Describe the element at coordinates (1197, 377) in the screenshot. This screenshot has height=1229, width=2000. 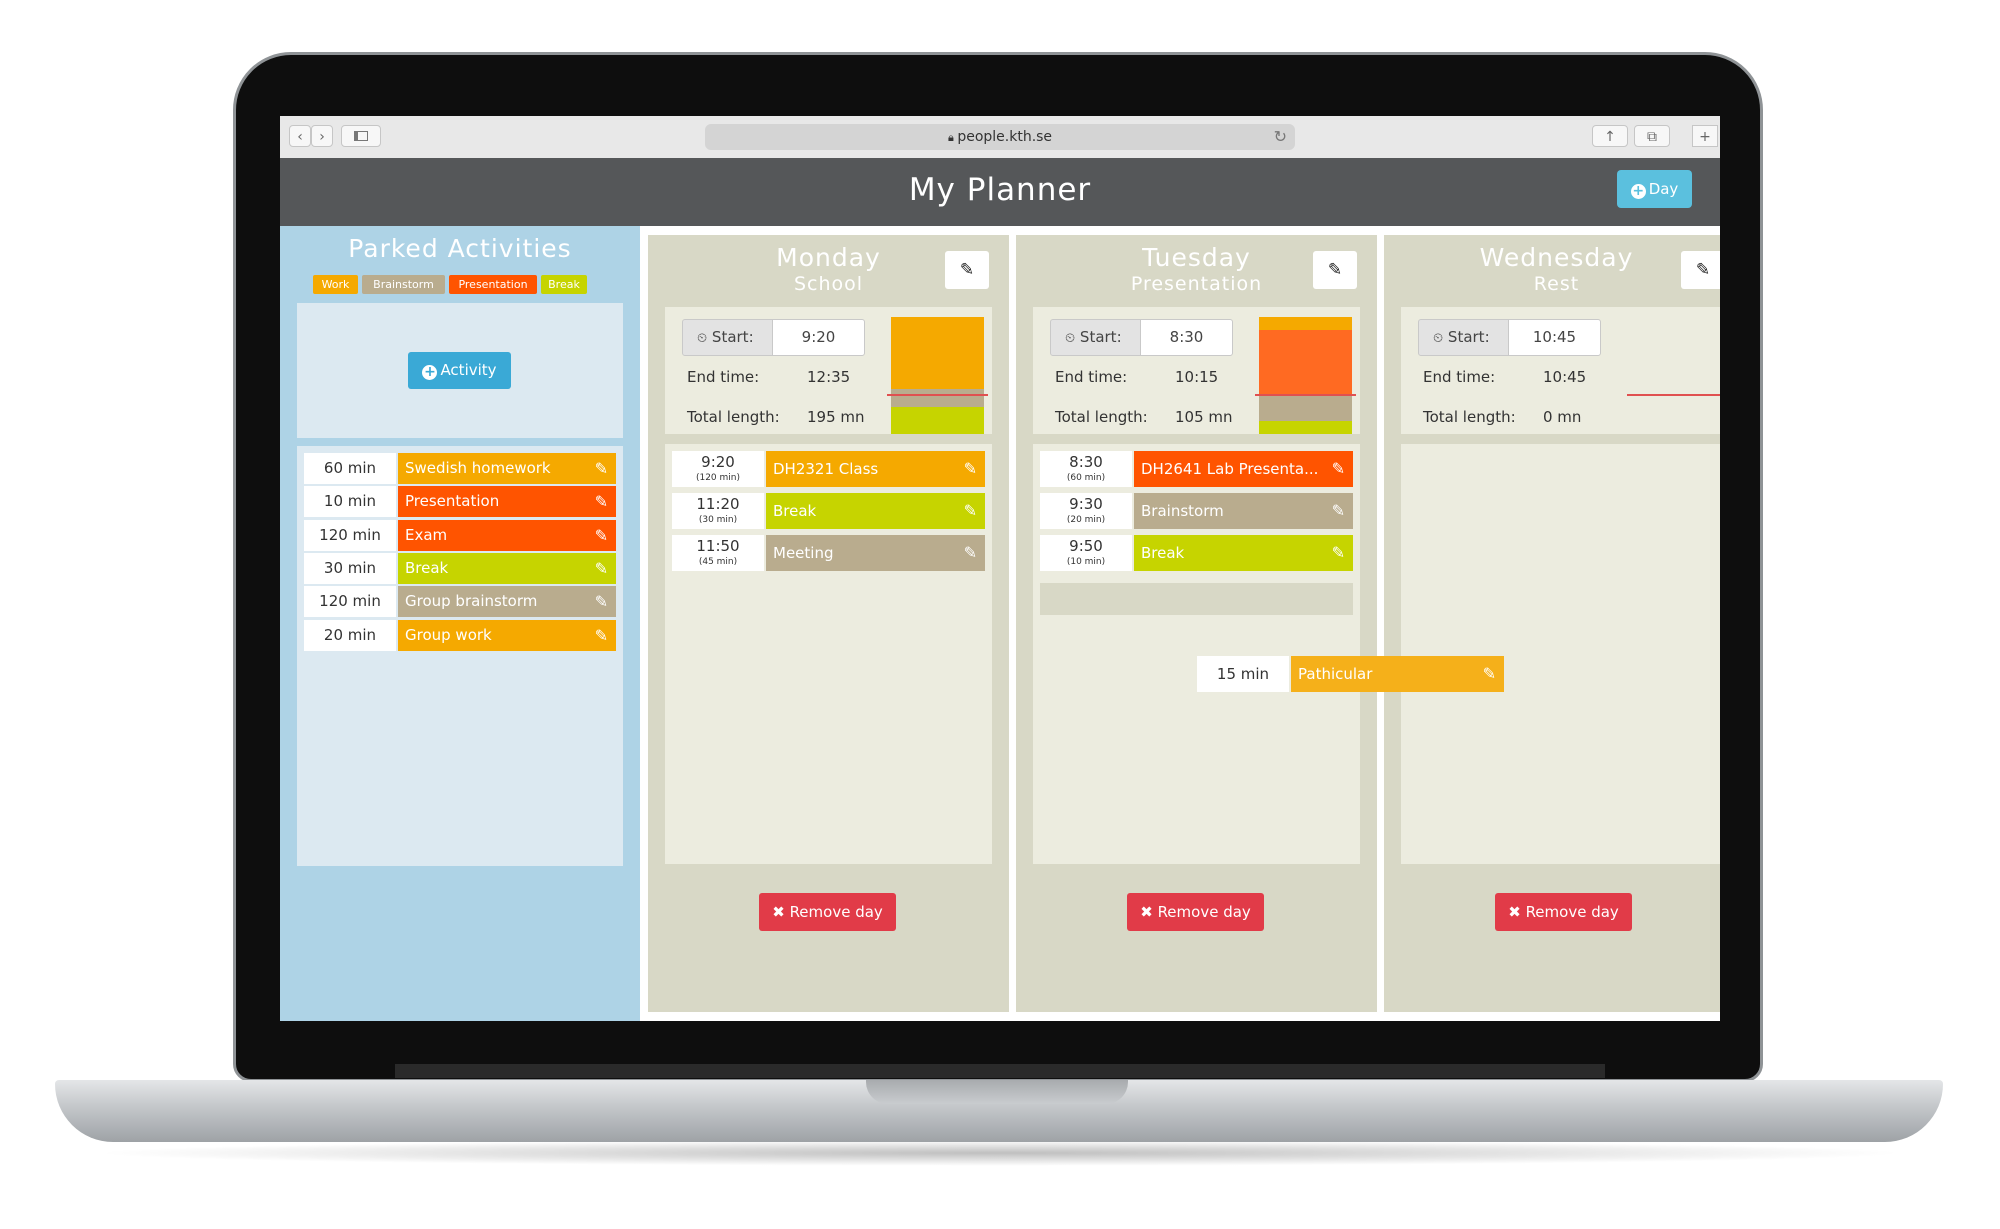
I see `end-time-value: 10:15` at that location.